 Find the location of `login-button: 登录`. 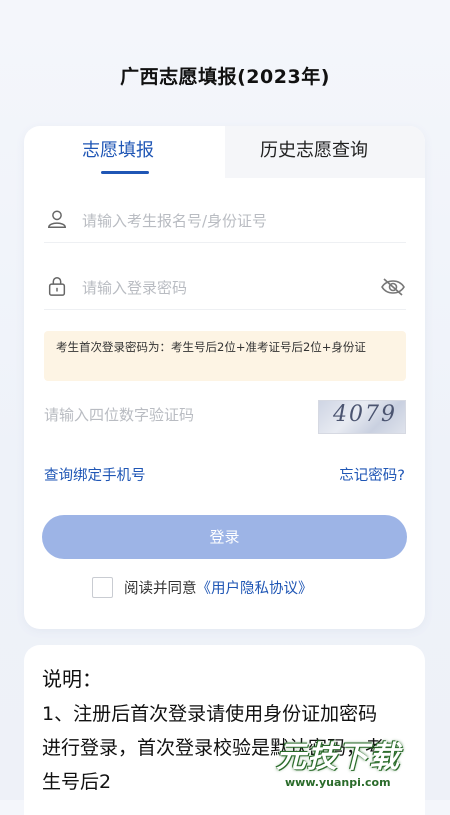

login-button: 登录 is located at coordinates (224, 537).